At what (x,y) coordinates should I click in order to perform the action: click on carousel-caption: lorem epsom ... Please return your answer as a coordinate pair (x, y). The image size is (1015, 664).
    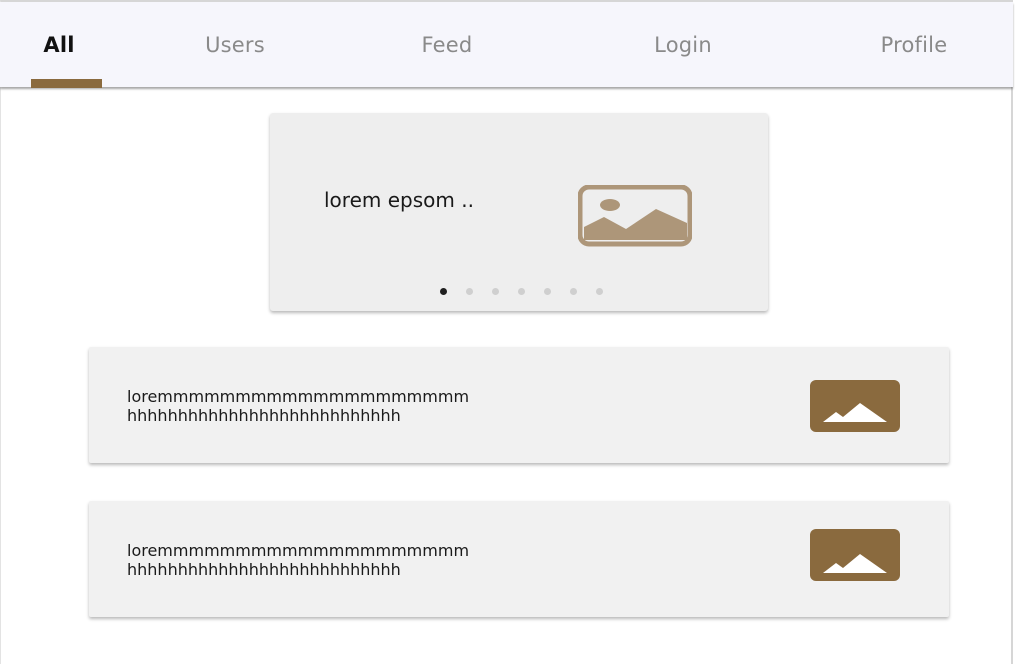
    Looking at the image, I should click on (399, 200).